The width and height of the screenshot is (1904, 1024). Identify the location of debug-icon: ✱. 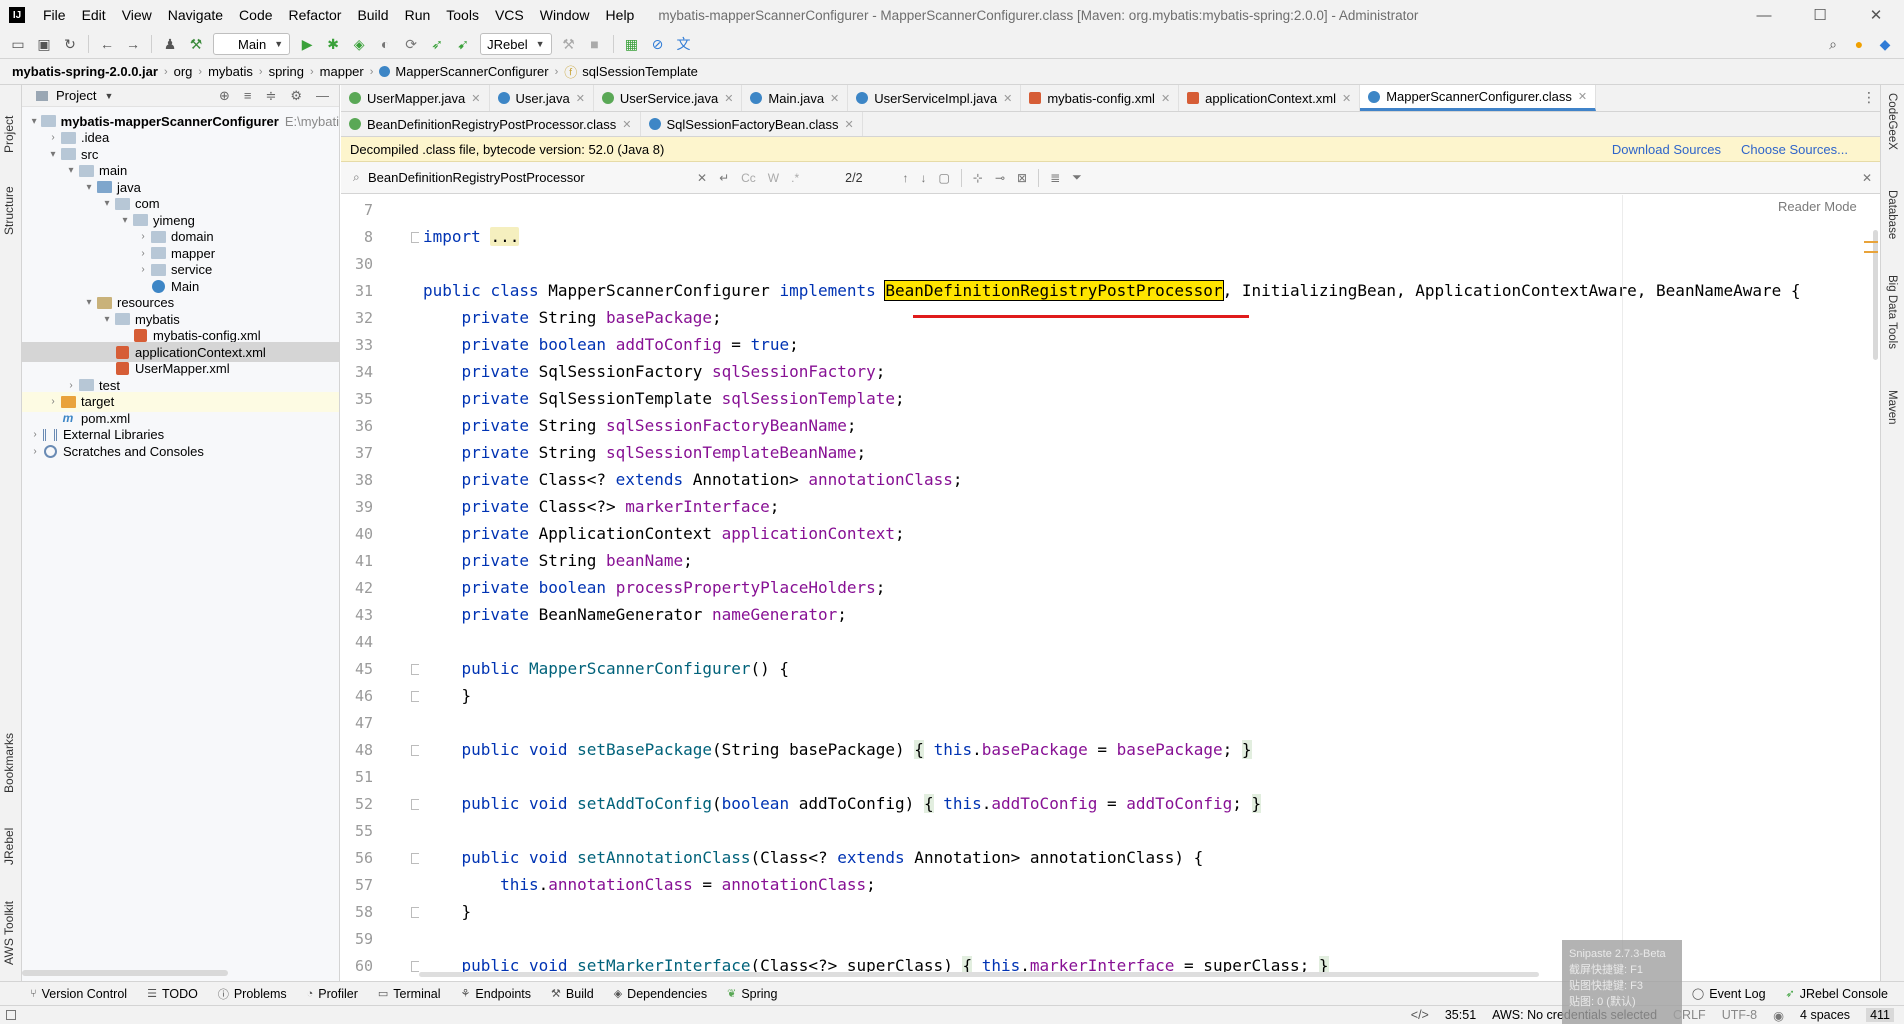
(333, 44).